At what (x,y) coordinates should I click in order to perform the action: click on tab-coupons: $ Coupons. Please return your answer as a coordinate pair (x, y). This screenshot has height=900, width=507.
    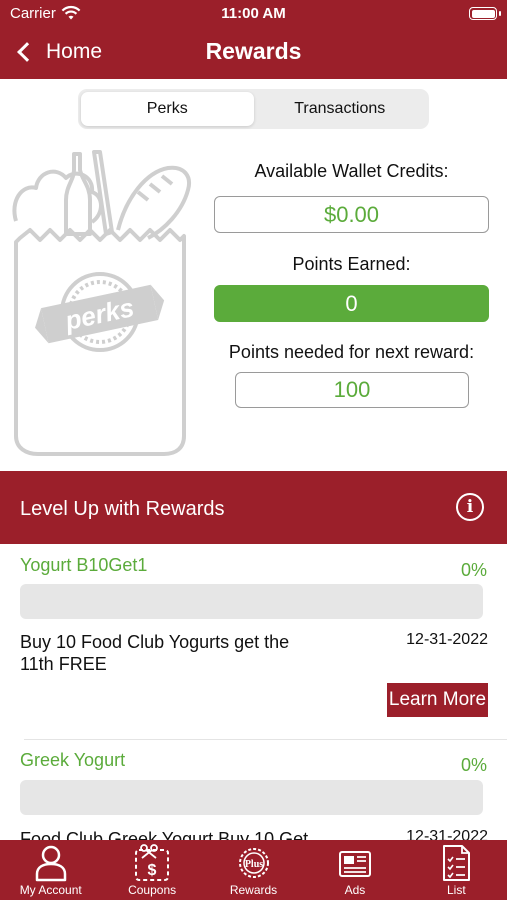
    Looking at the image, I should click on (151, 870).